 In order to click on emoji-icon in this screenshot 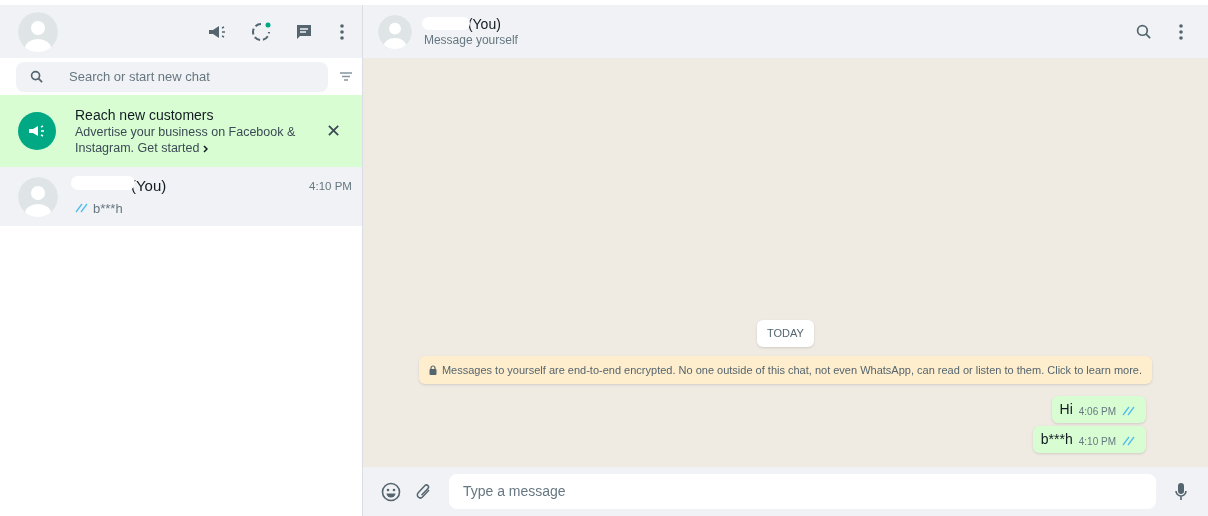, I will do `click(390, 491)`.